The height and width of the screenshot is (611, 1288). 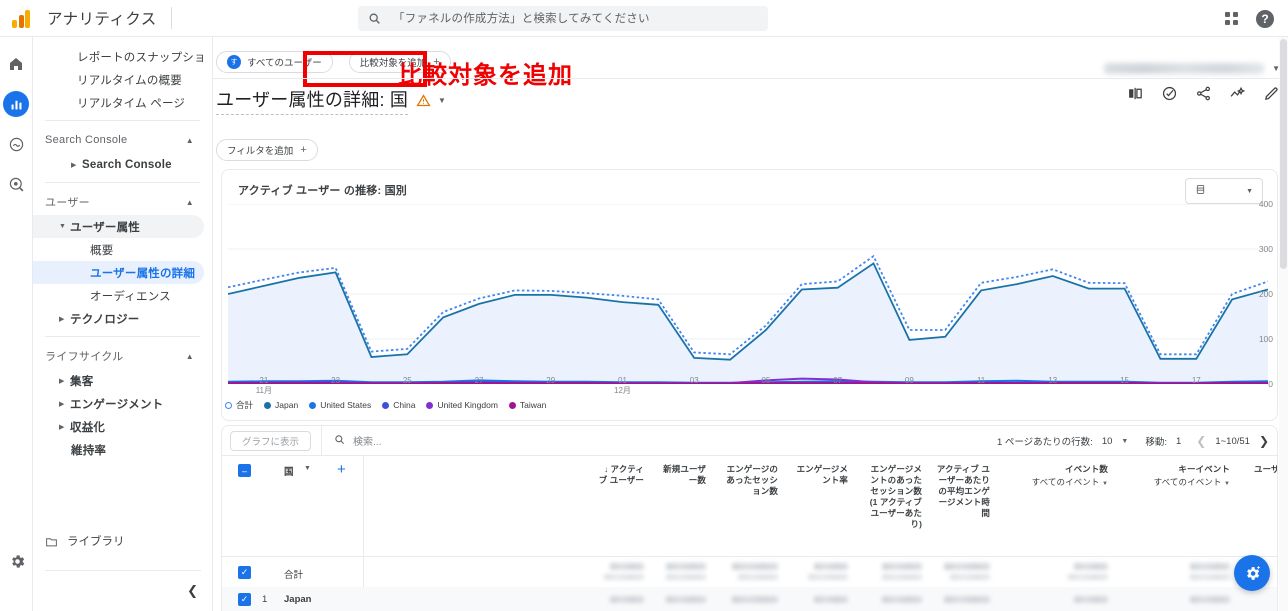 What do you see at coordinates (122, 202) in the screenshot?
I see `sidebar-group-user: ユーザー ▲` at bounding box center [122, 202].